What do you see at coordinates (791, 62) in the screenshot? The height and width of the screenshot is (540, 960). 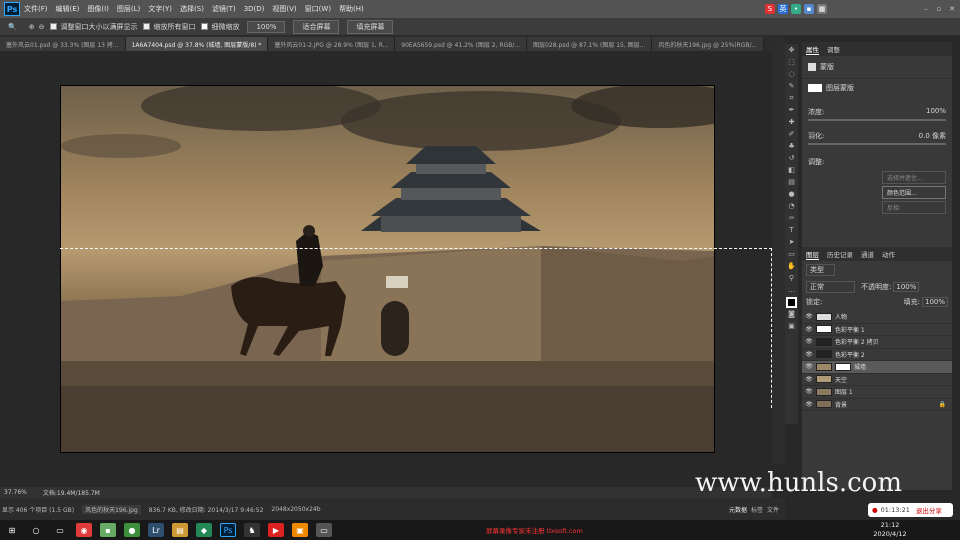 I see `marquee-tool-icon: ⬚` at bounding box center [791, 62].